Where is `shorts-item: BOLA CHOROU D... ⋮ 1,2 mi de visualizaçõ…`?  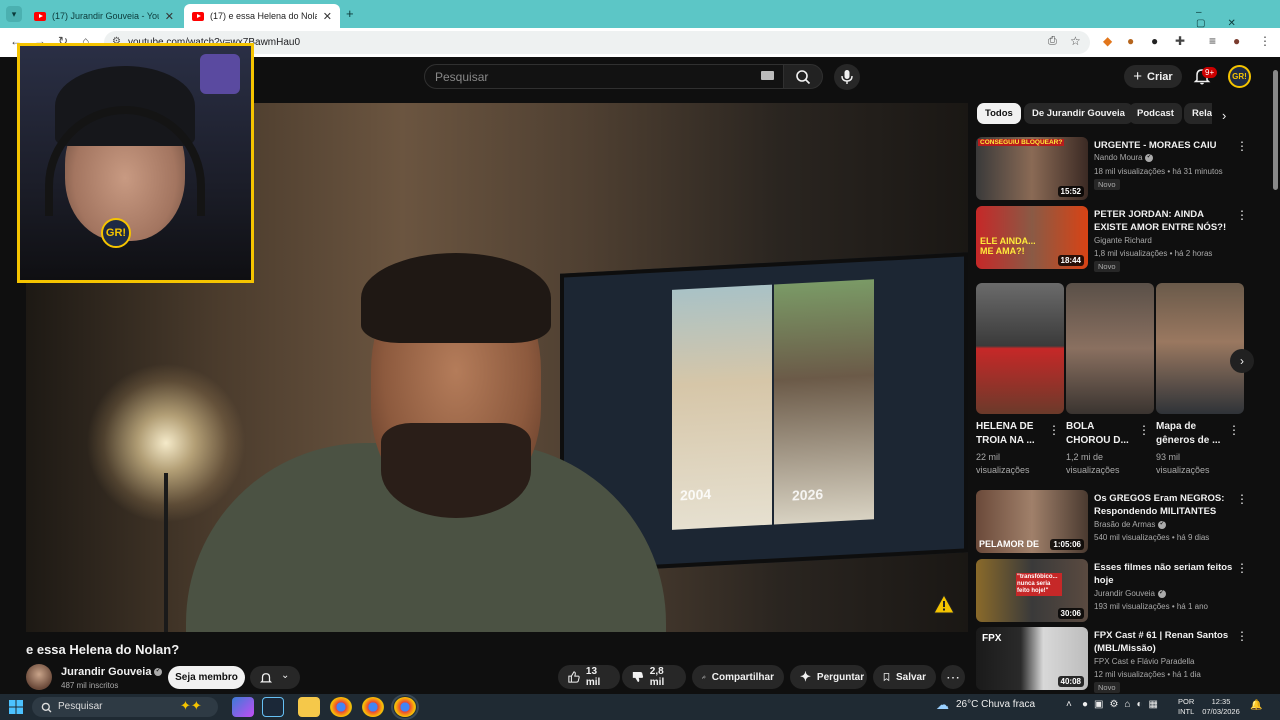 shorts-item: BOLA CHOROU D... ⋮ 1,2 mi de visualizaçõ… is located at coordinates (1110, 379).